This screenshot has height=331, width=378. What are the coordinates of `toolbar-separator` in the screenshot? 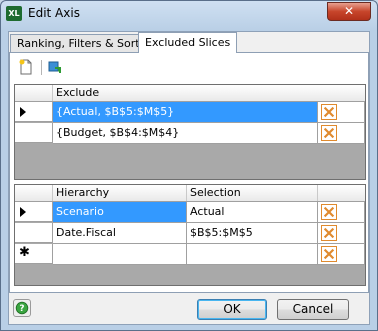 It's located at (41, 67).